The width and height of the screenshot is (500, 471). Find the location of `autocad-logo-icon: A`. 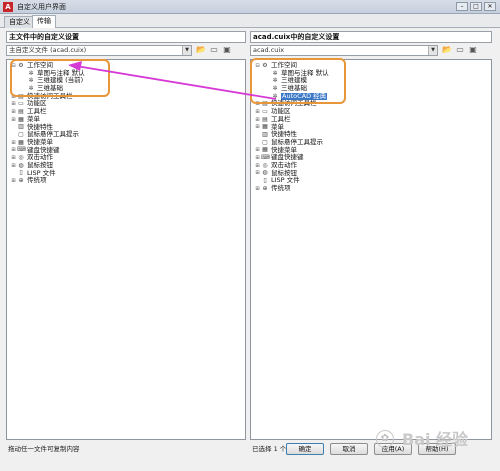

autocad-logo-icon: A is located at coordinates (8, 6).